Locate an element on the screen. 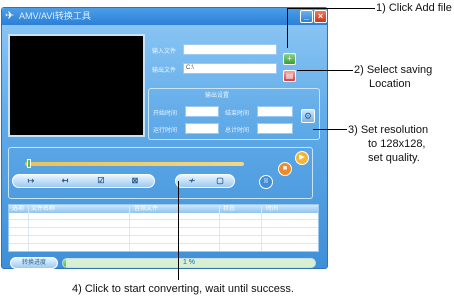 The image size is (454, 301). minimize-button: _ is located at coordinates (306, 16).